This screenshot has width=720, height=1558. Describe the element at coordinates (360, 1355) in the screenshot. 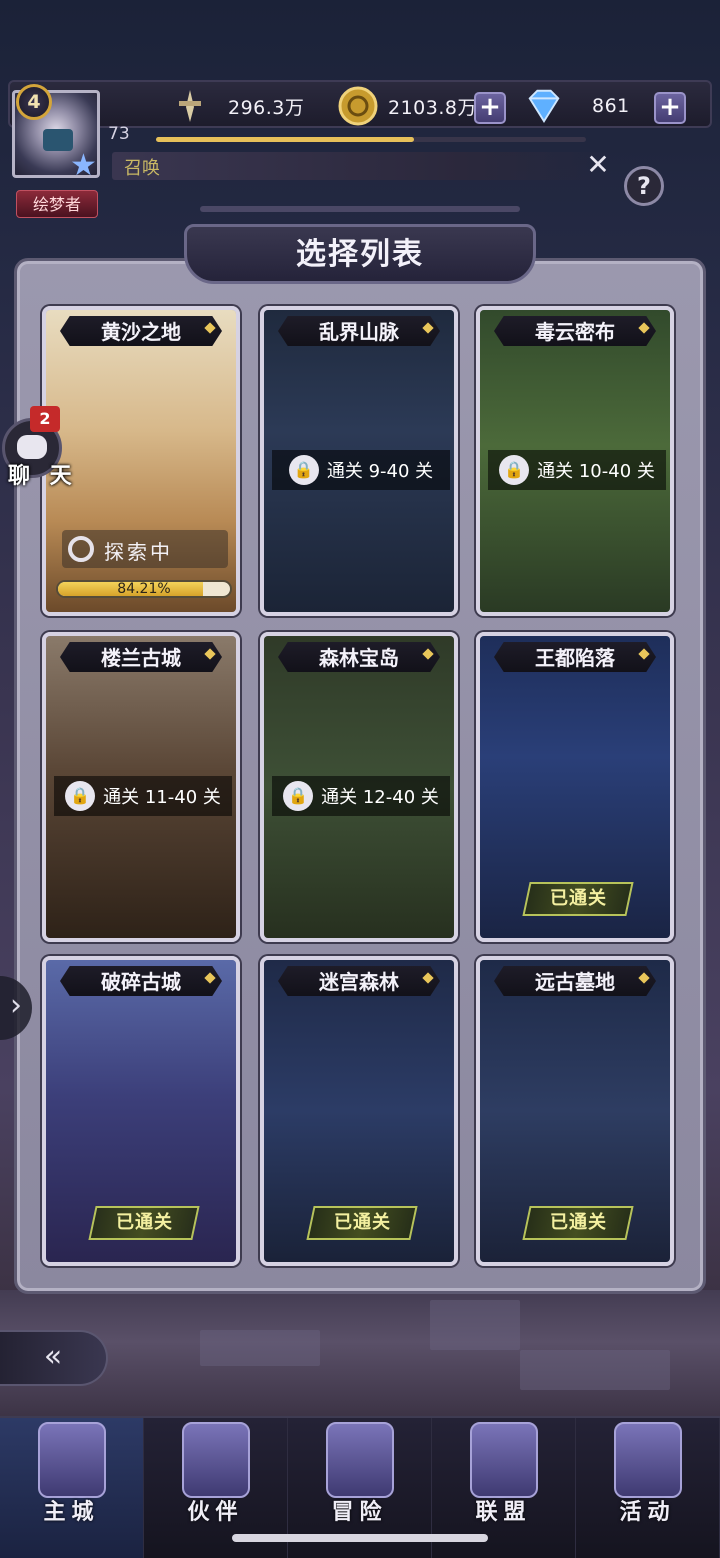

I see `background-floor` at that location.